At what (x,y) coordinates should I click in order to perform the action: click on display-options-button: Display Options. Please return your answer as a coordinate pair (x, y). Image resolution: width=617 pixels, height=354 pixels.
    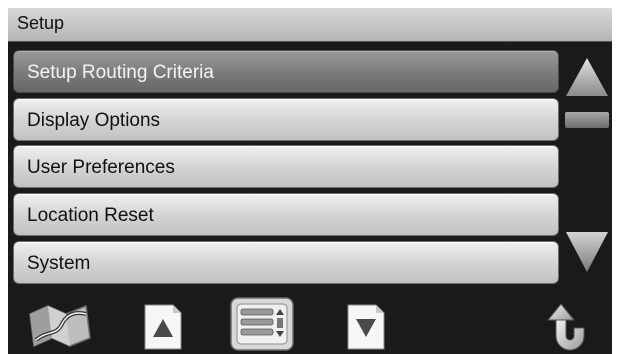
    Looking at the image, I should click on (286, 119).